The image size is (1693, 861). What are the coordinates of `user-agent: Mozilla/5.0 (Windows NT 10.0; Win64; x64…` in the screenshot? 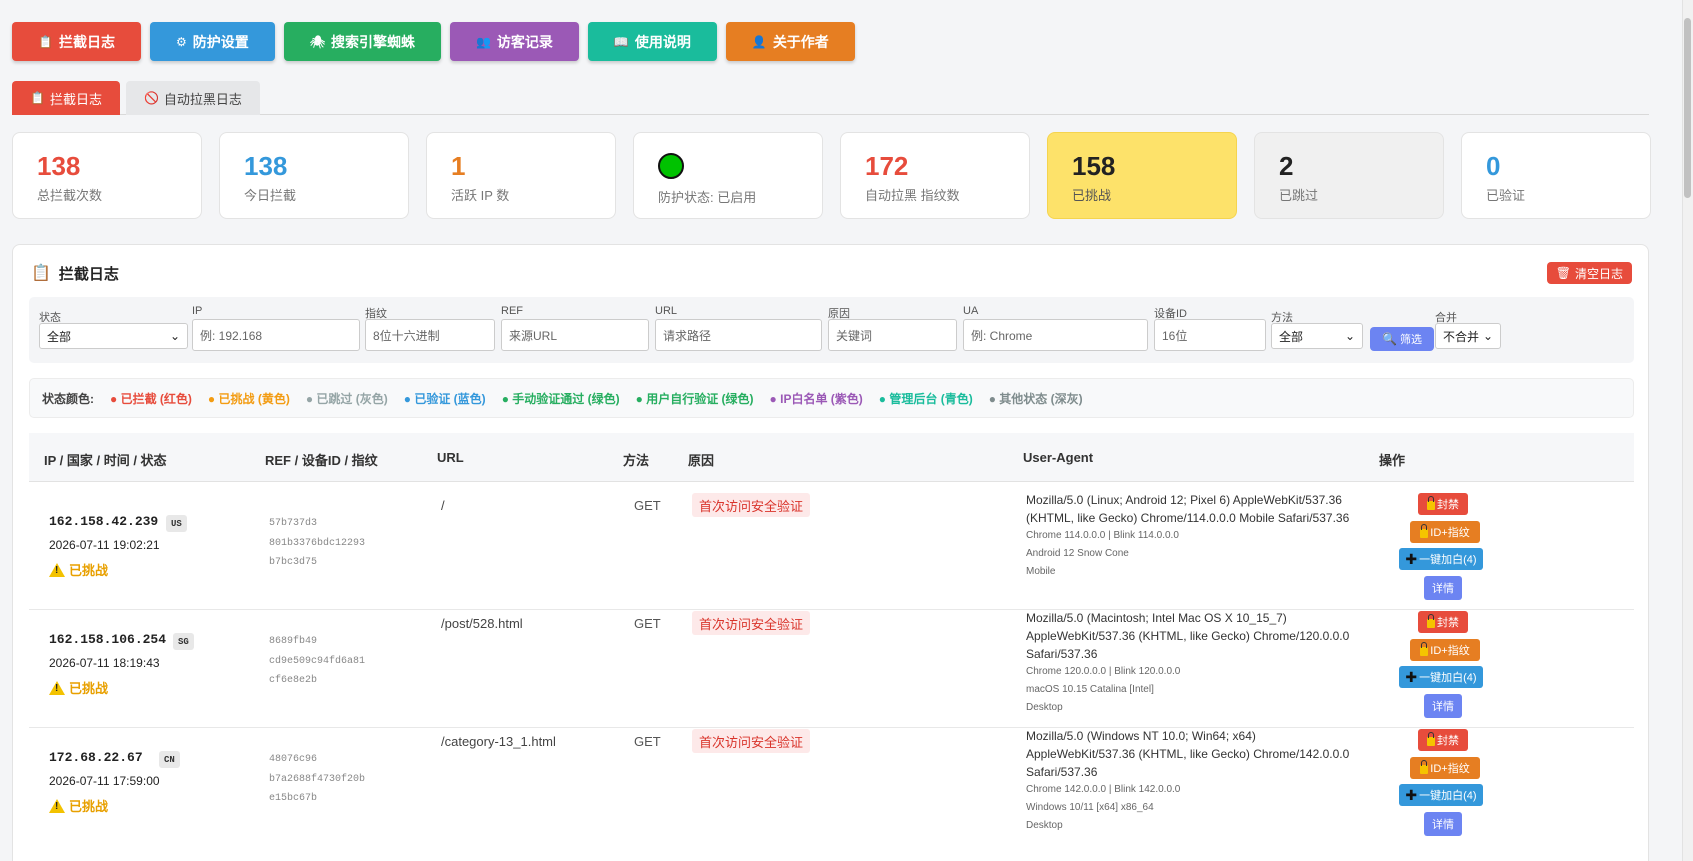 It's located at (1196, 781).